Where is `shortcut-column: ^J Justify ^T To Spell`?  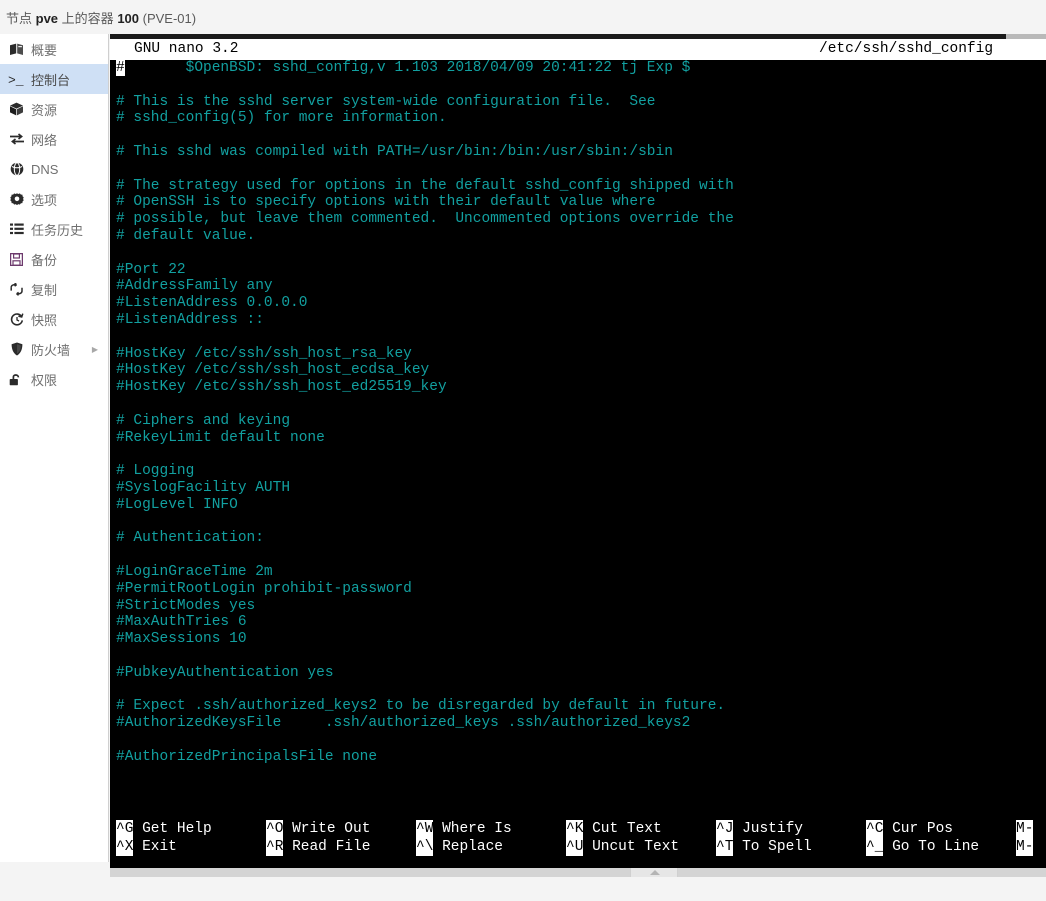 shortcut-column: ^J Justify ^T To Spell is located at coordinates (791, 838).